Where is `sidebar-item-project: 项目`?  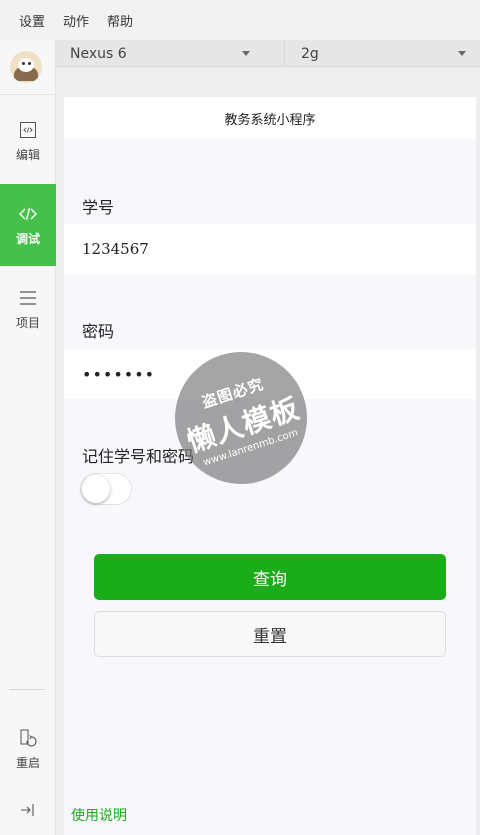 sidebar-item-project: 项目 is located at coordinates (28, 309).